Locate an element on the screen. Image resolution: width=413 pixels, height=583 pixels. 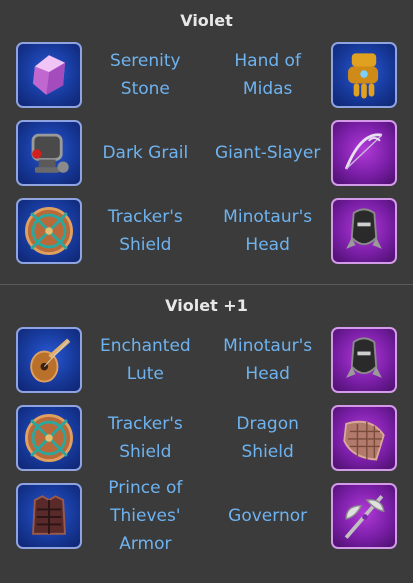
hand-of-midas-icon is located at coordinates (363, 75).